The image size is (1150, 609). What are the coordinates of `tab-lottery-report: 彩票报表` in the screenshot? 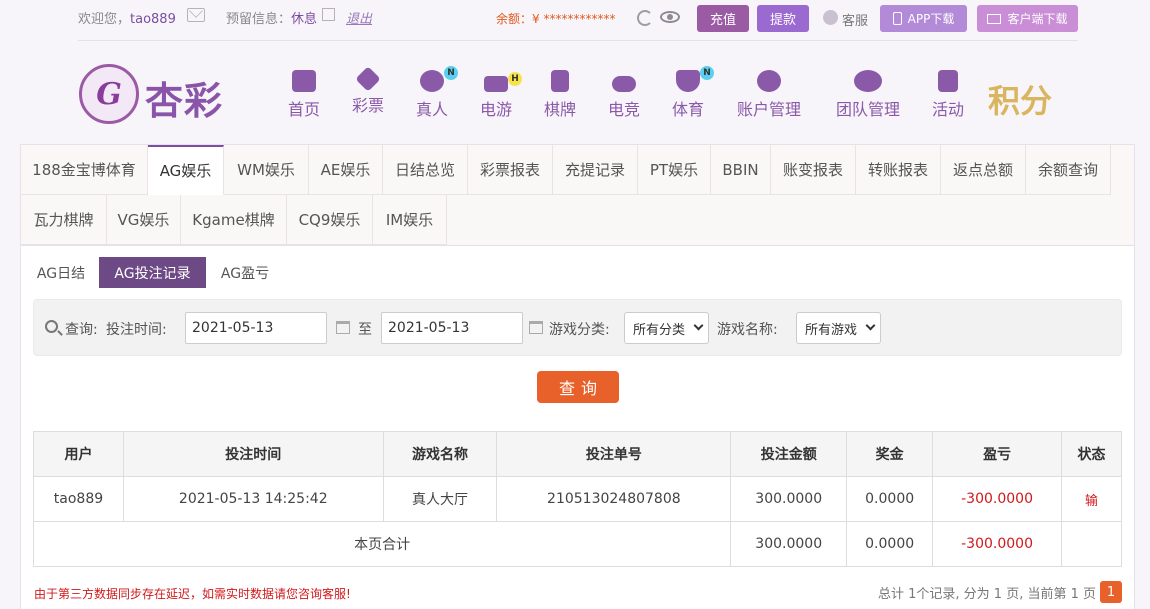 It's located at (510, 170).